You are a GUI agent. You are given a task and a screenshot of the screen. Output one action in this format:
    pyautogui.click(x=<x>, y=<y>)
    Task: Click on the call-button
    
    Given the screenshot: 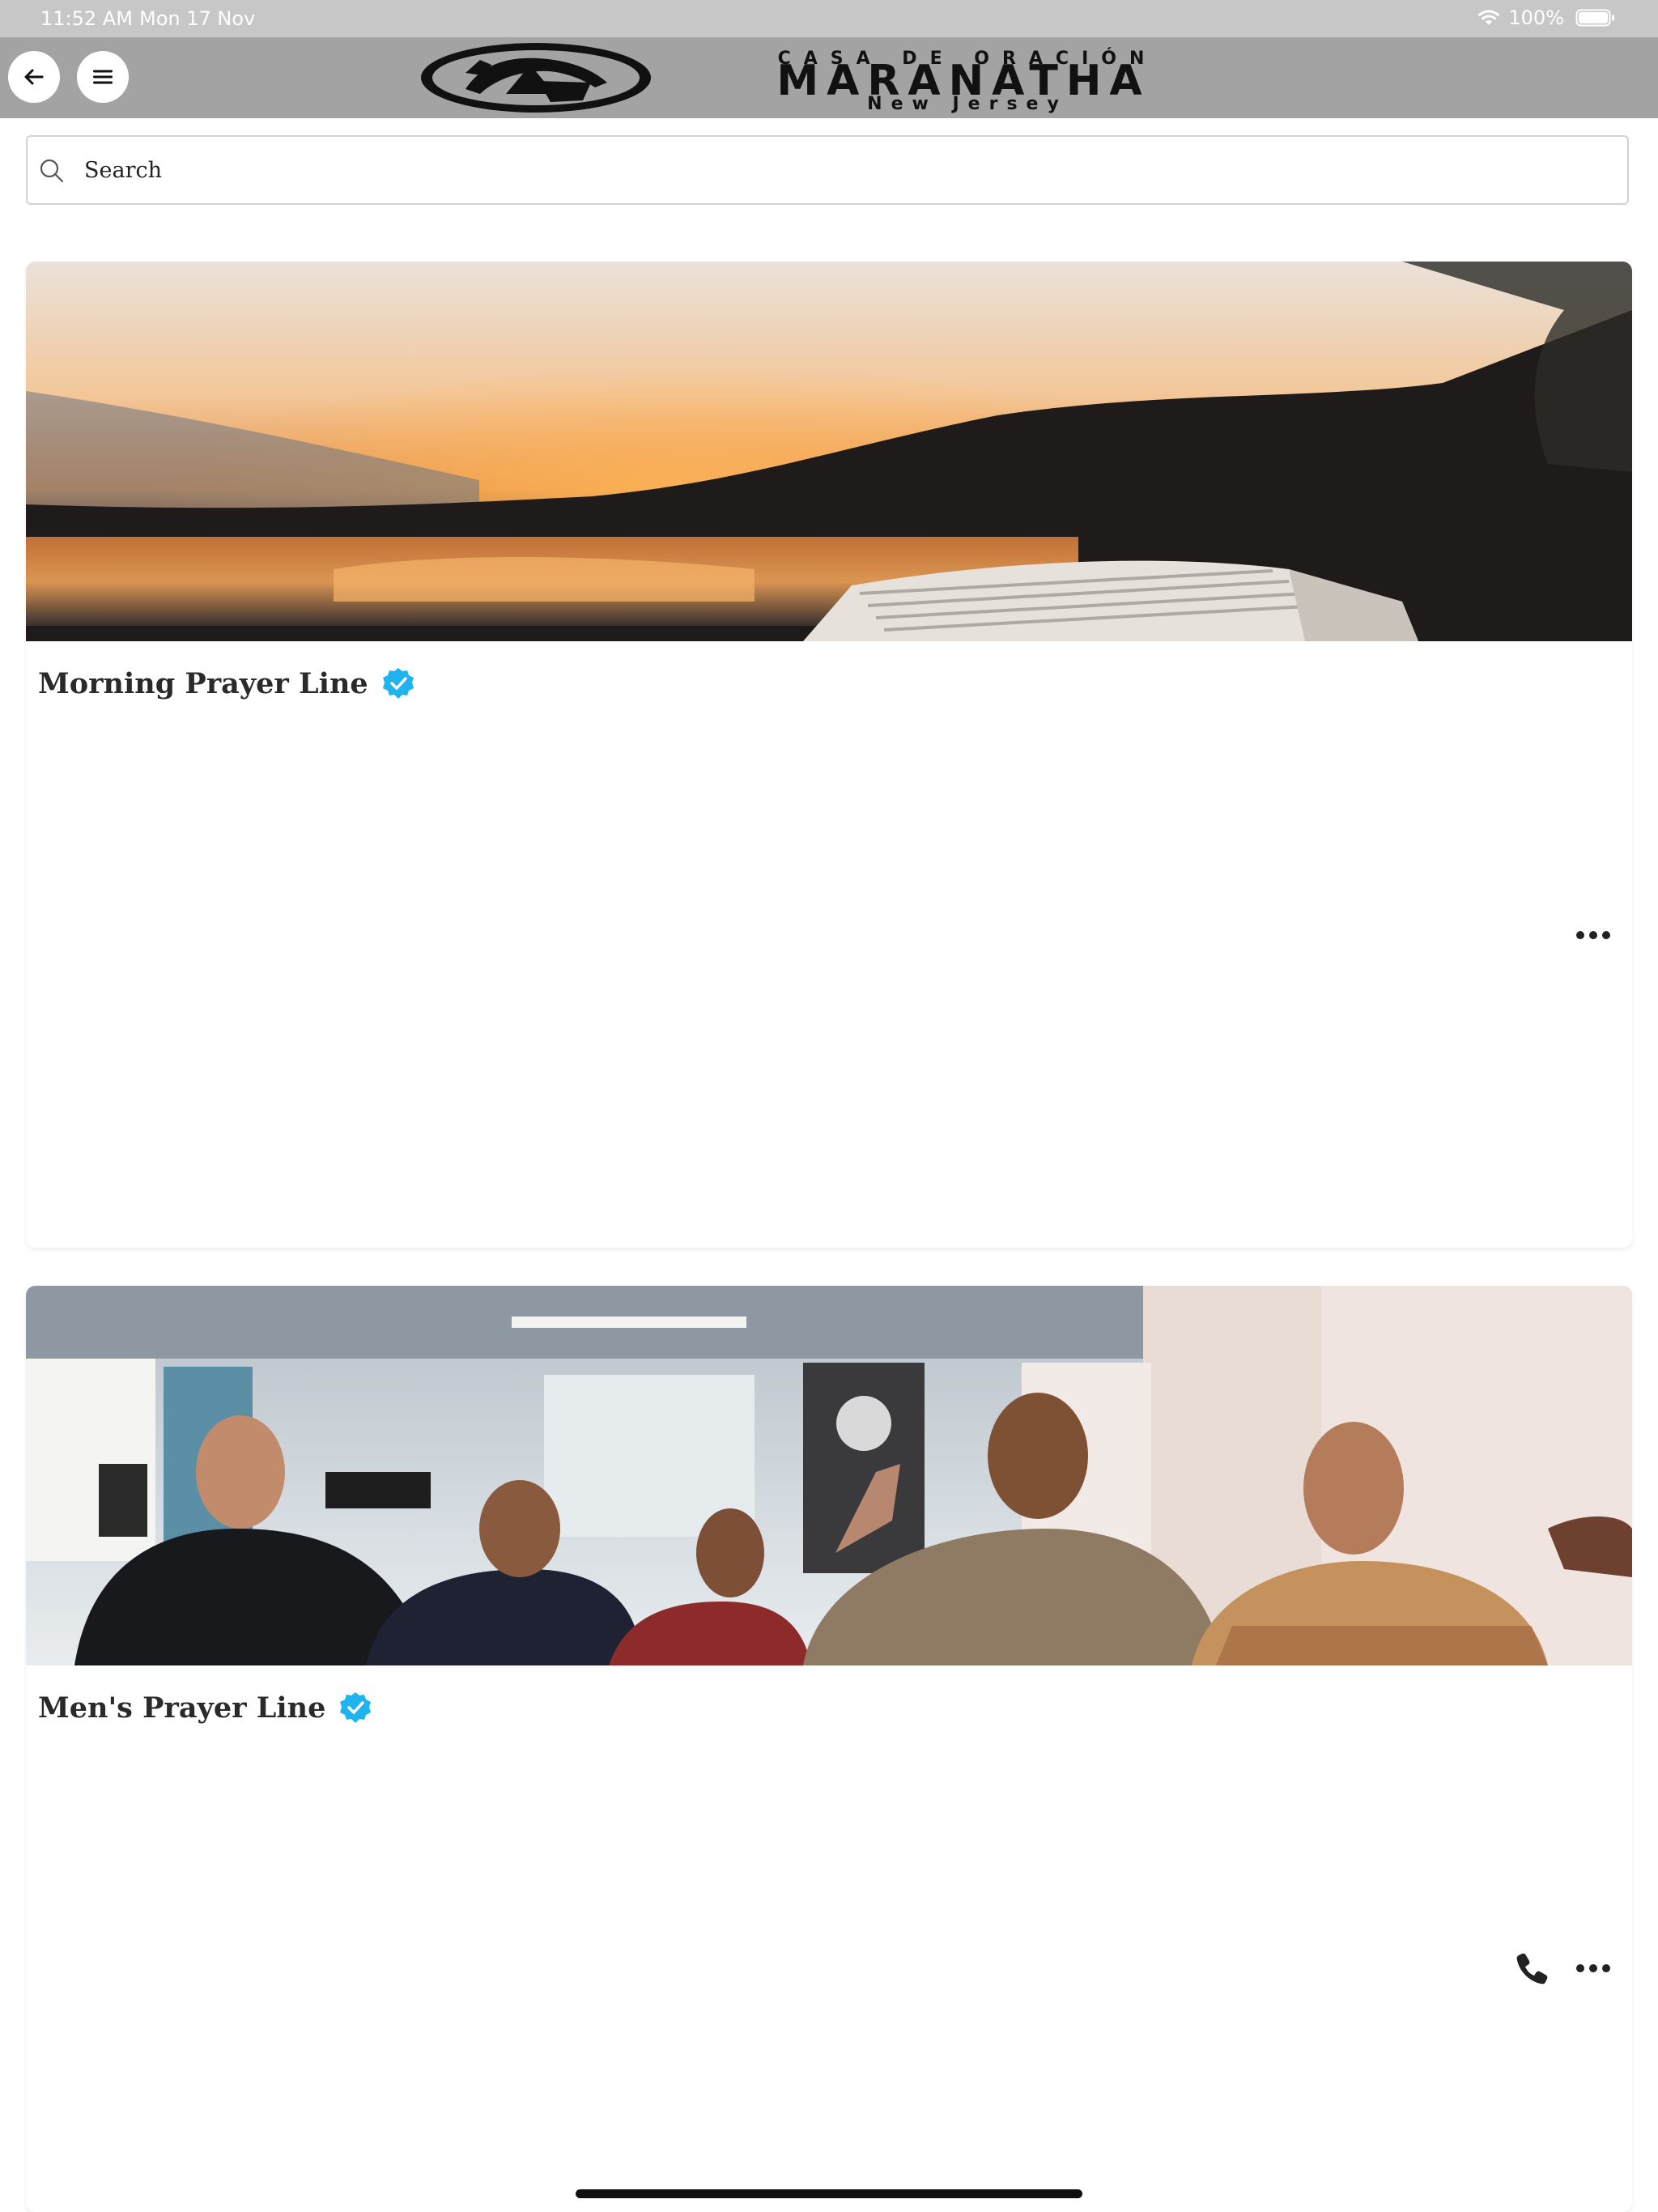 What is the action you would take?
    pyautogui.click(x=1532, y=1968)
    